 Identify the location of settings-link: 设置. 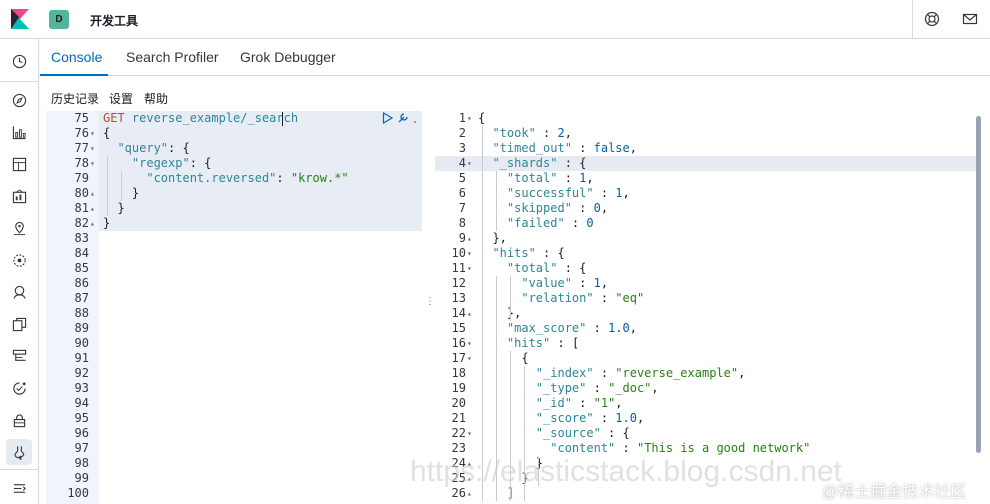
(121, 98).